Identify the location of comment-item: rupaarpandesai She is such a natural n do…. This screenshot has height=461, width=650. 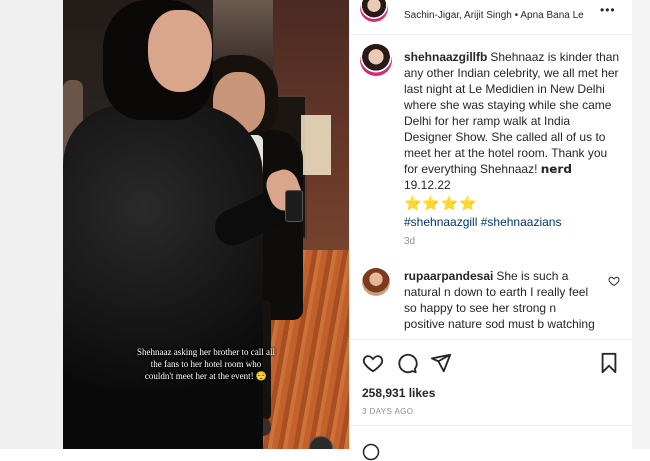
(502, 300).